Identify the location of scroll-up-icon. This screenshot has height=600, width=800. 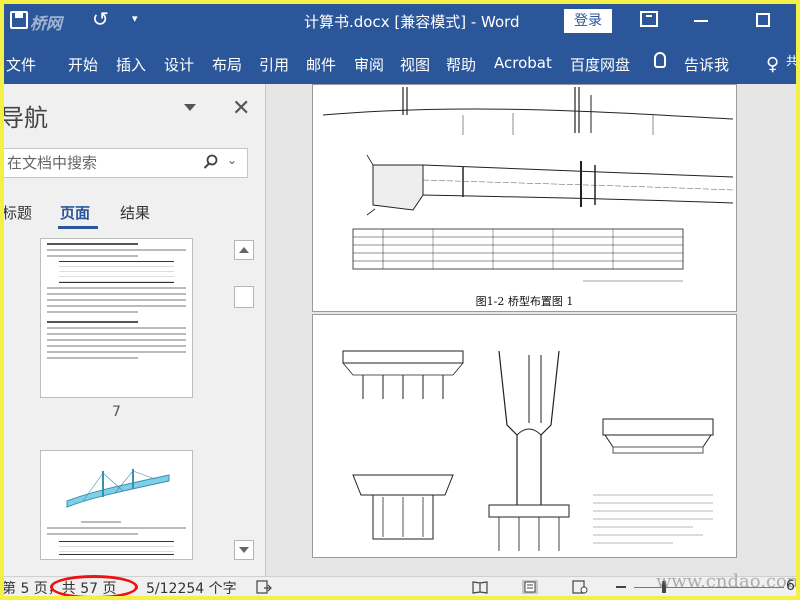
(244, 250).